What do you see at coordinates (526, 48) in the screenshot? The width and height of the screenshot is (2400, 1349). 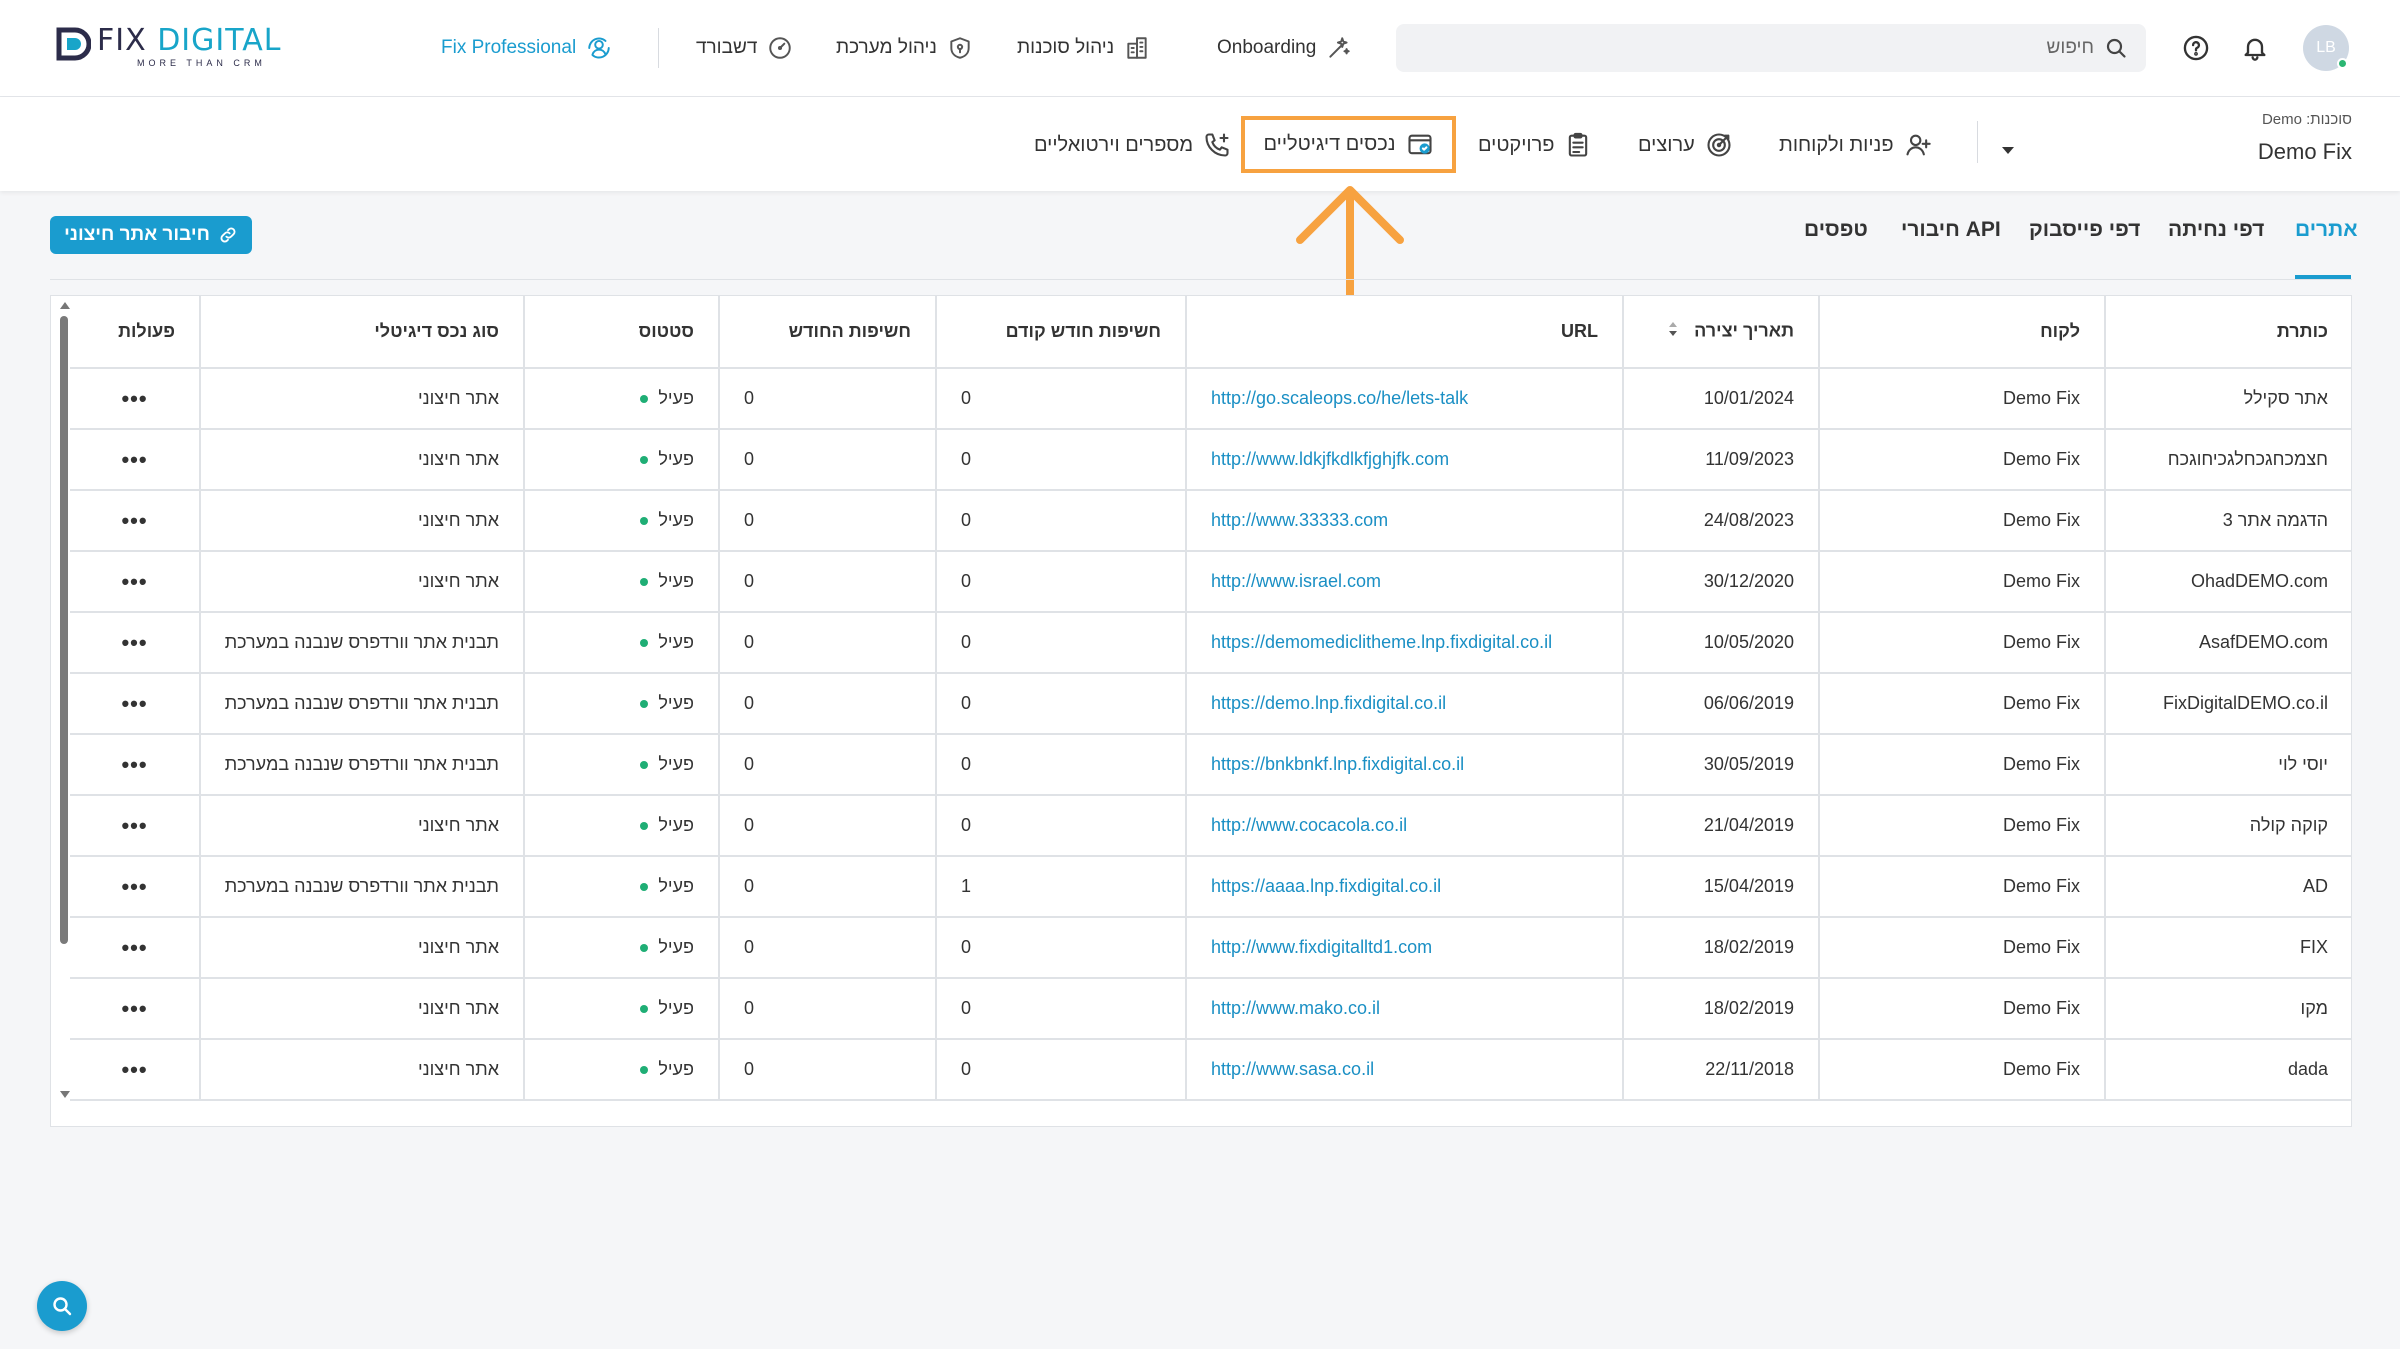 I see `nav-fix-professional: Fix Professional` at bounding box center [526, 48].